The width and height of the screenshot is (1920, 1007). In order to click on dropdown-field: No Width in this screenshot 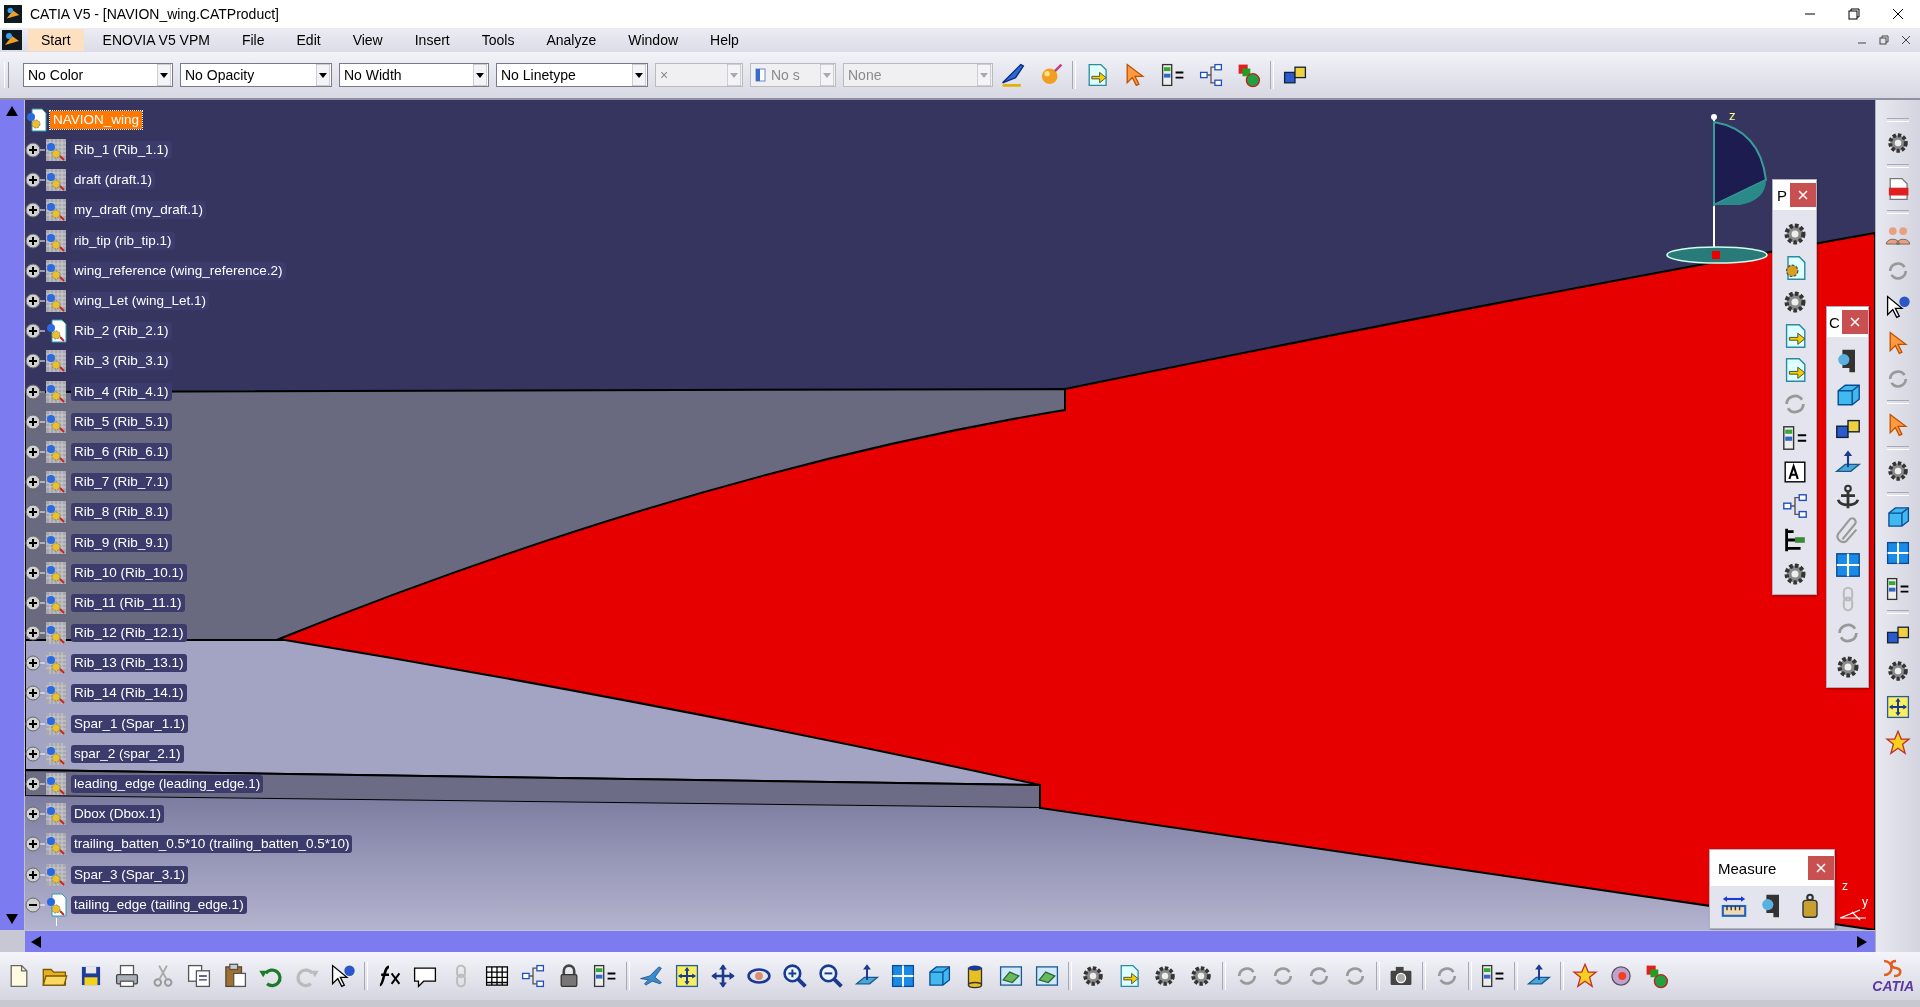, I will do `click(414, 75)`.